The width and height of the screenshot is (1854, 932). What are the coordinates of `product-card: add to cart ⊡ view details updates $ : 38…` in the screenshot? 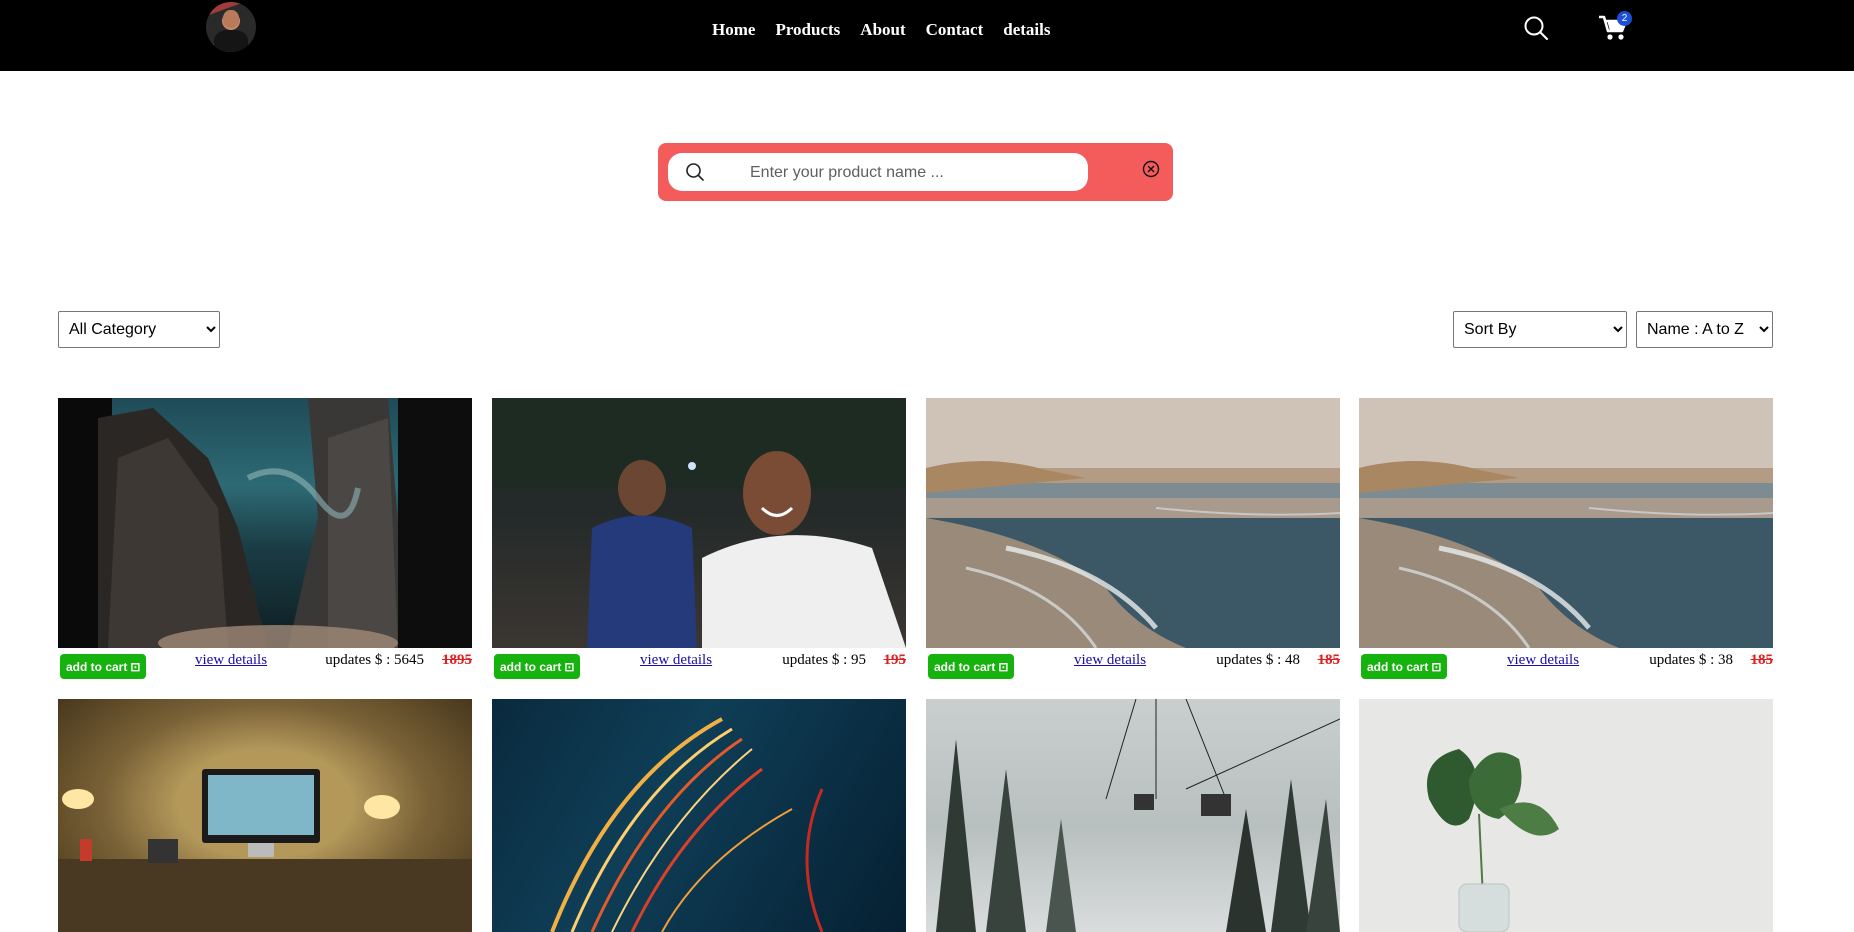 It's located at (1566, 539).